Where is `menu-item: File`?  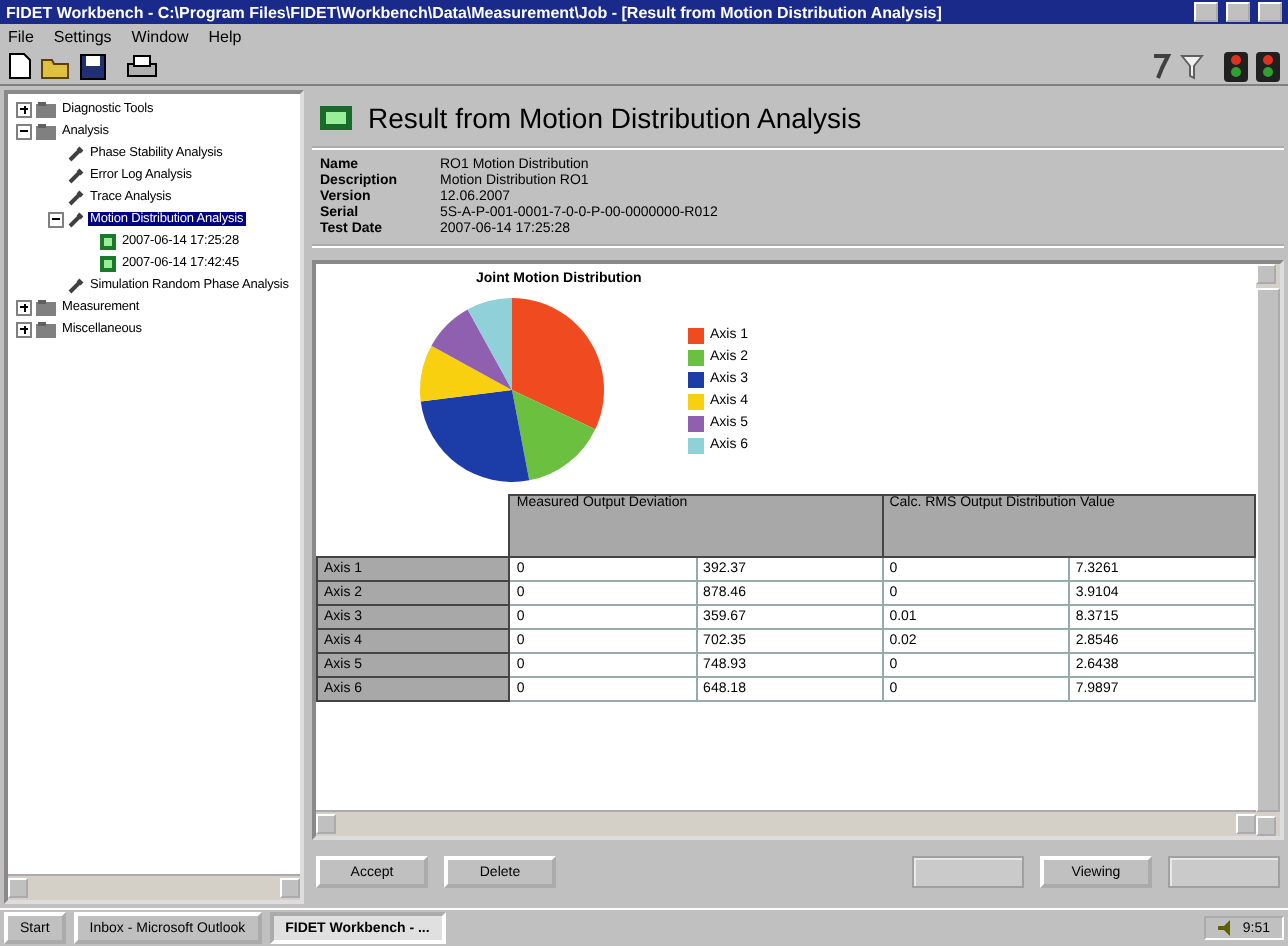
menu-item: File is located at coordinates (21, 36).